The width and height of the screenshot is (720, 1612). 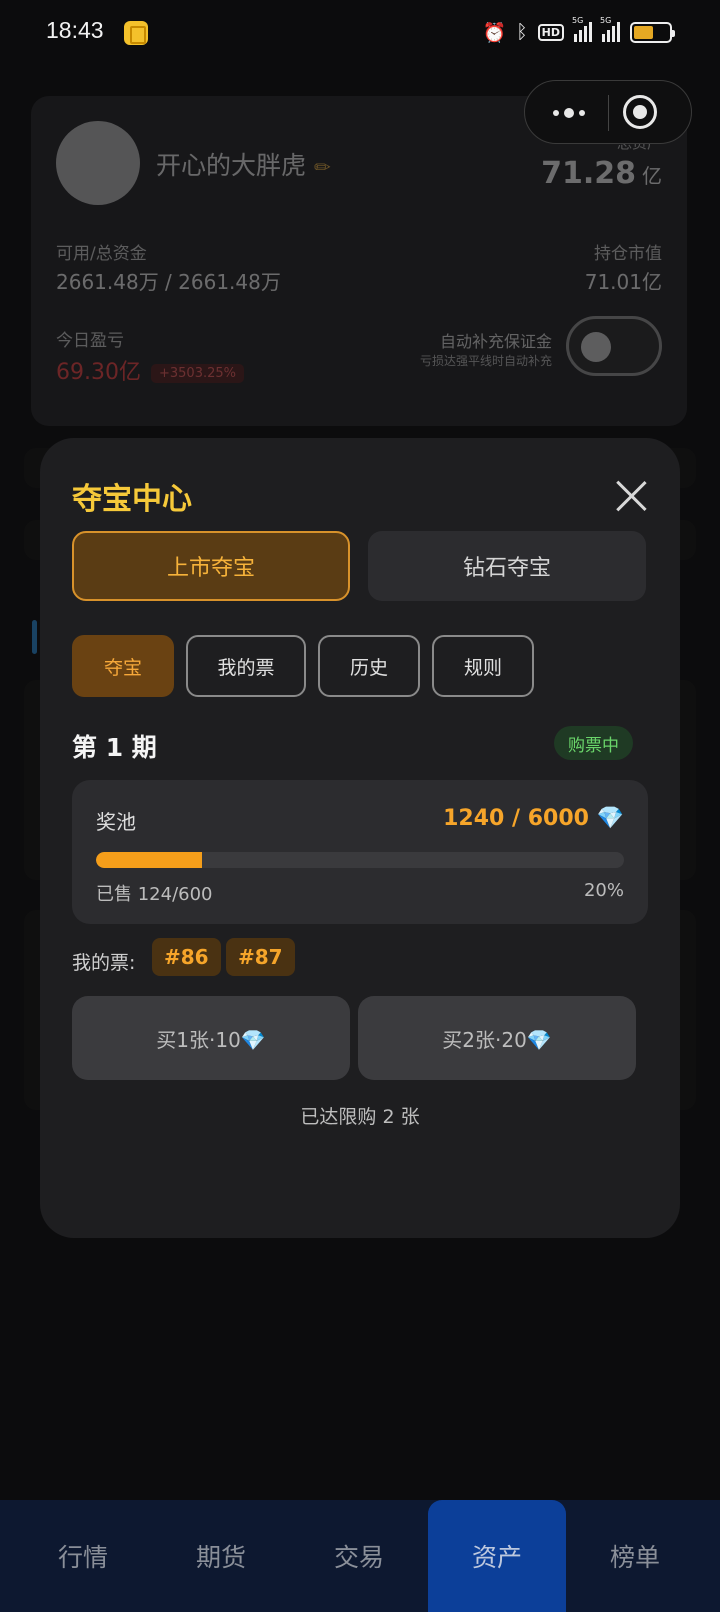 I want to click on username: 开心的大胖虎 ✏, so click(x=243, y=164).